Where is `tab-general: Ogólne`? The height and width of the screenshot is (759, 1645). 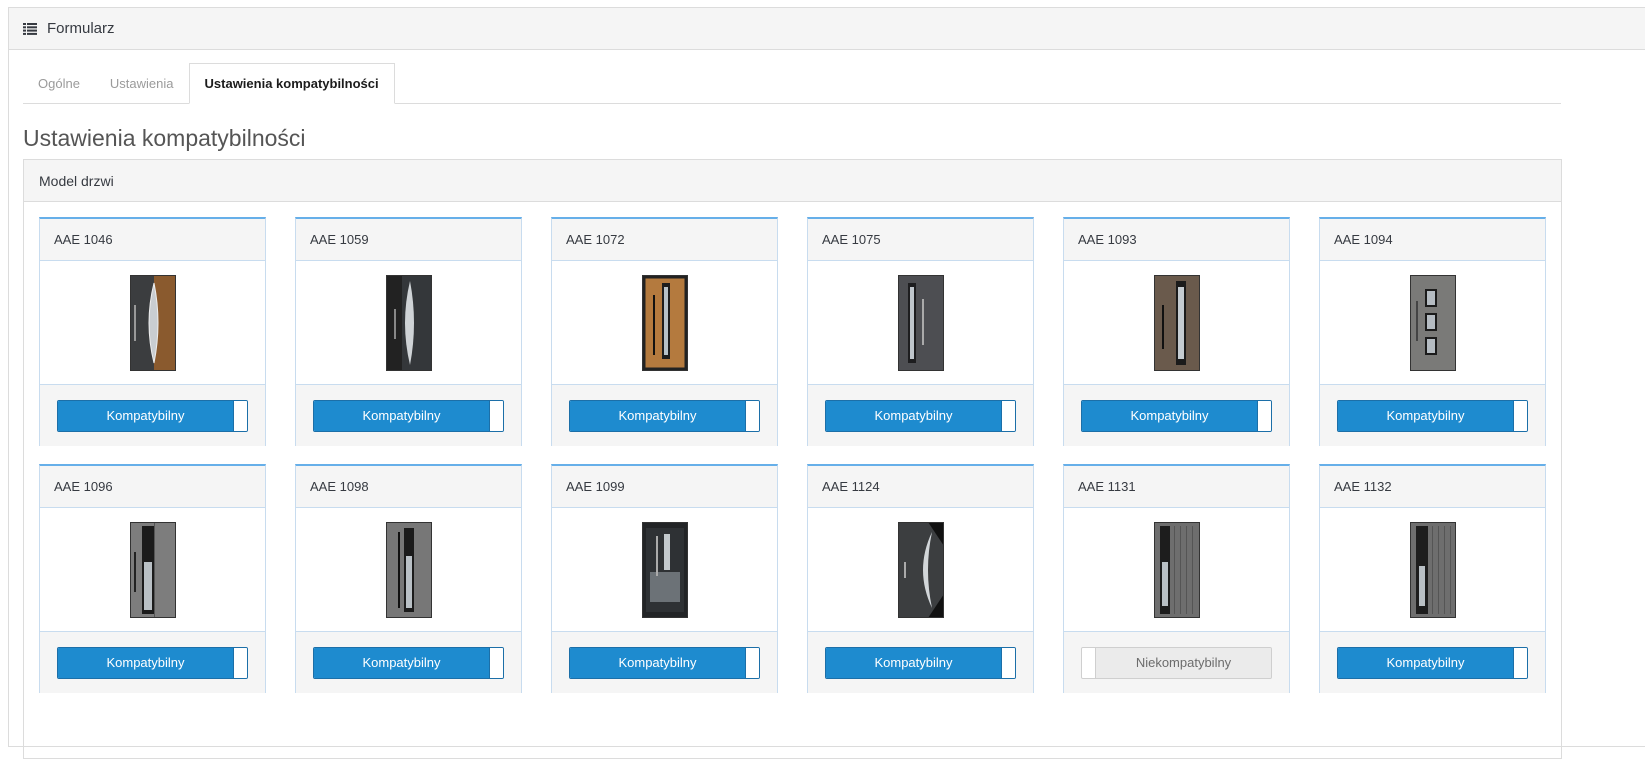
tab-general: Ogólne is located at coordinates (59, 83).